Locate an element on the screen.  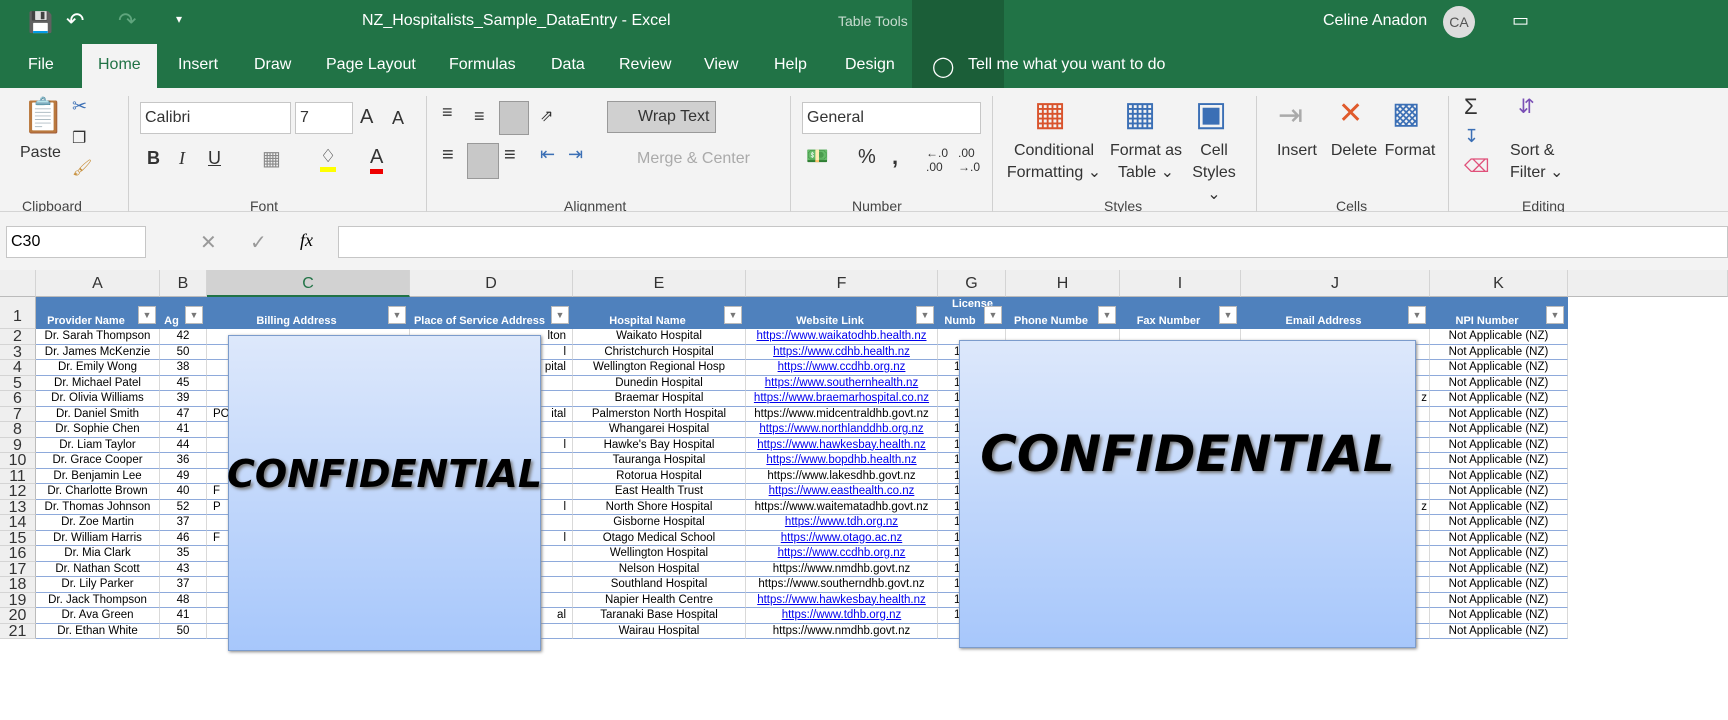
italic-button: I is located at coordinates (182, 158).